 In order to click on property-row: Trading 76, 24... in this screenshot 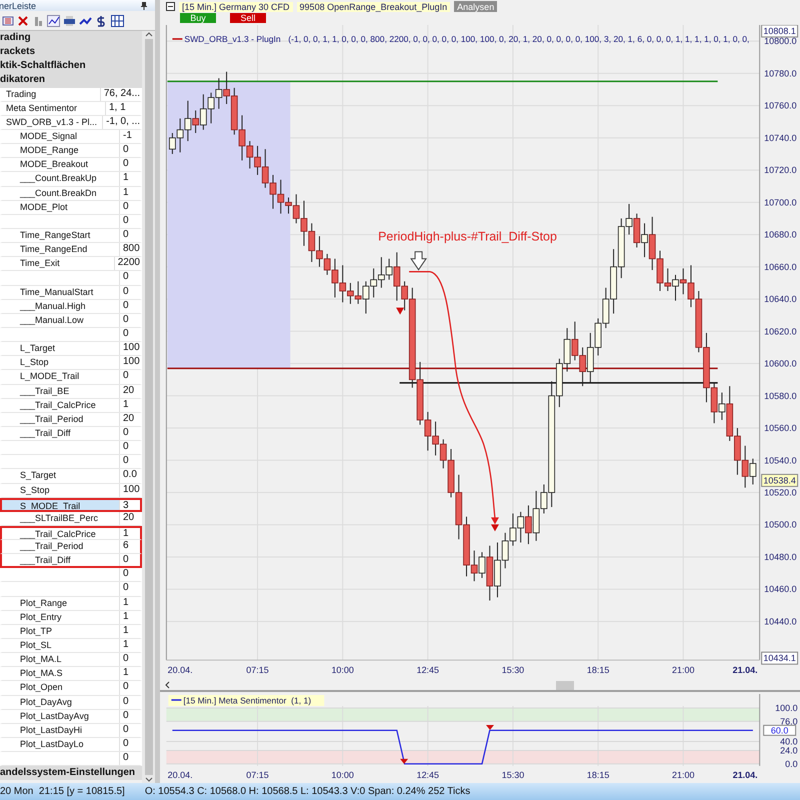, I will do `click(71, 95)`.